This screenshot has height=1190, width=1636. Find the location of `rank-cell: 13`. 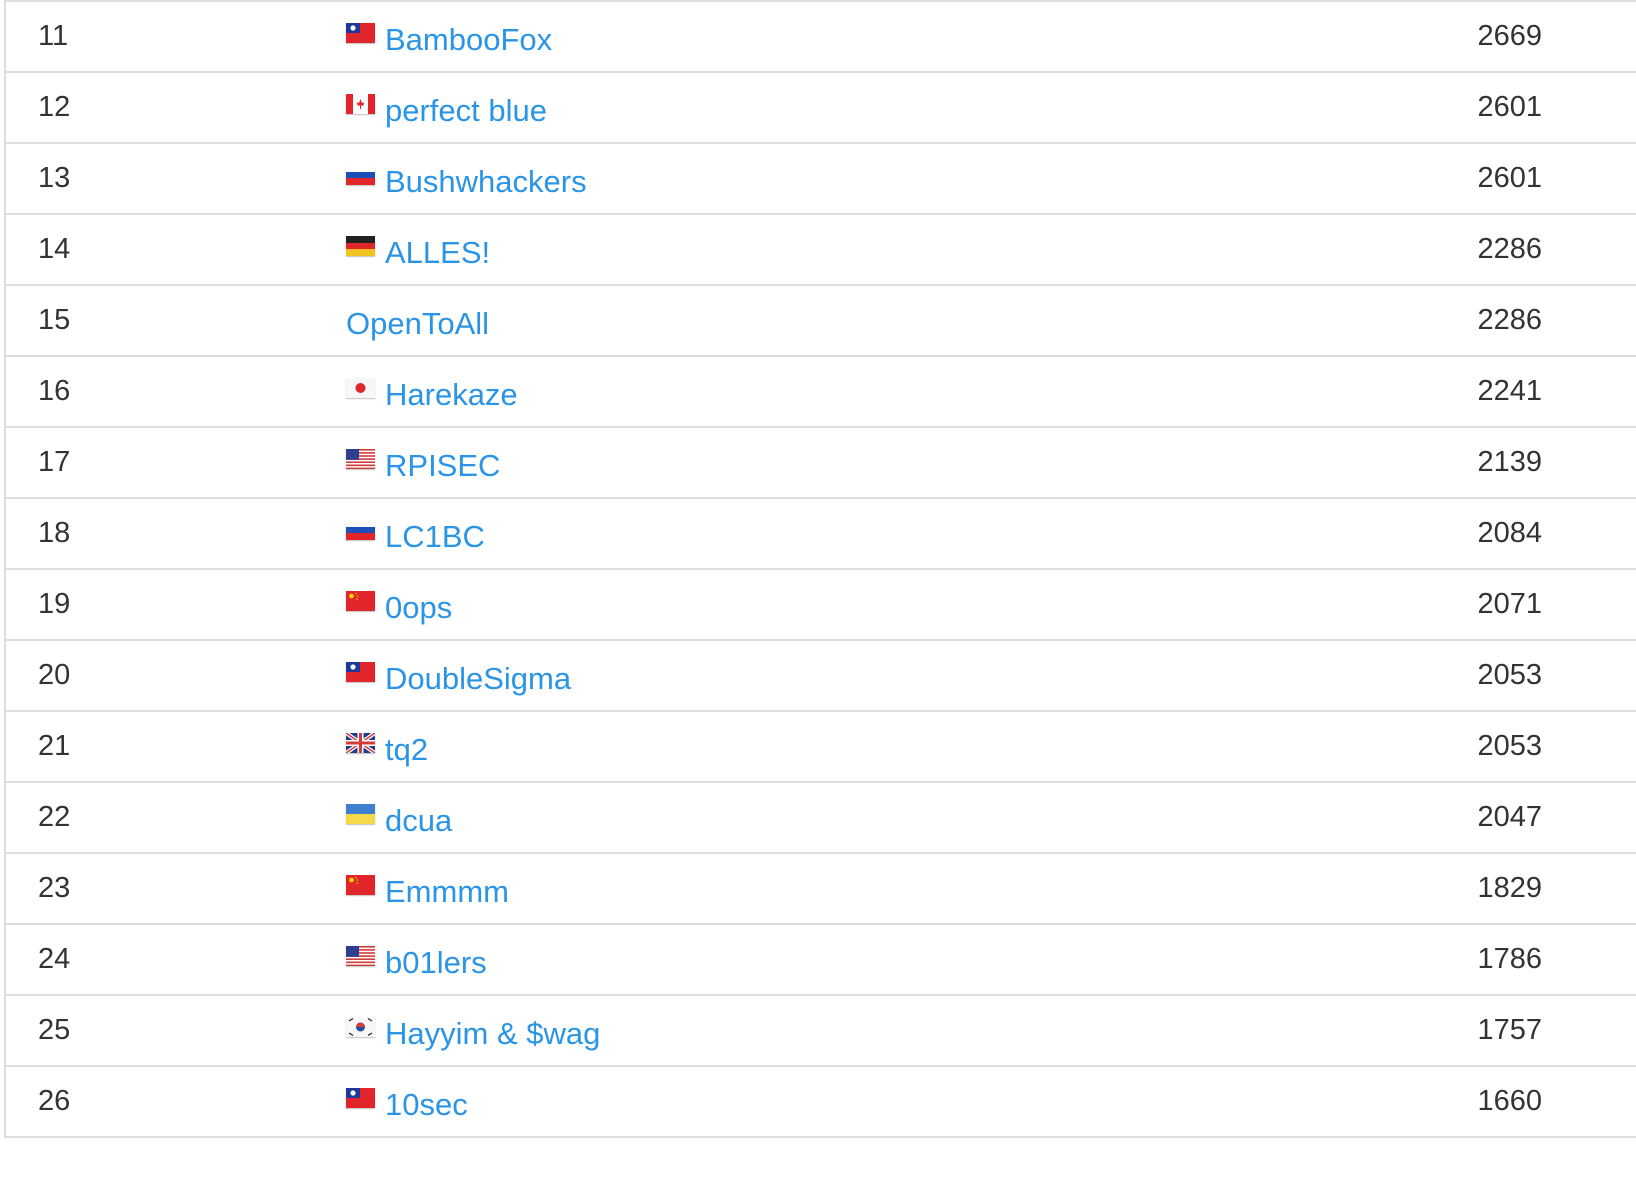

rank-cell: 13 is located at coordinates (54, 178).